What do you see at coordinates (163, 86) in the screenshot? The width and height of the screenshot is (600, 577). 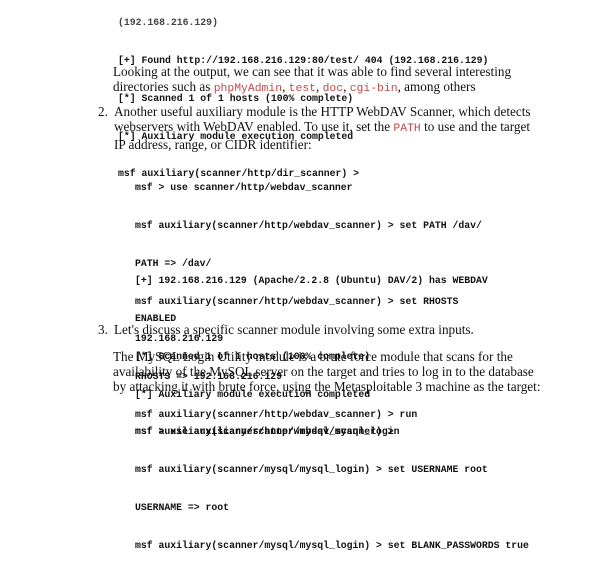 I see `text-fragment: directories such as` at bounding box center [163, 86].